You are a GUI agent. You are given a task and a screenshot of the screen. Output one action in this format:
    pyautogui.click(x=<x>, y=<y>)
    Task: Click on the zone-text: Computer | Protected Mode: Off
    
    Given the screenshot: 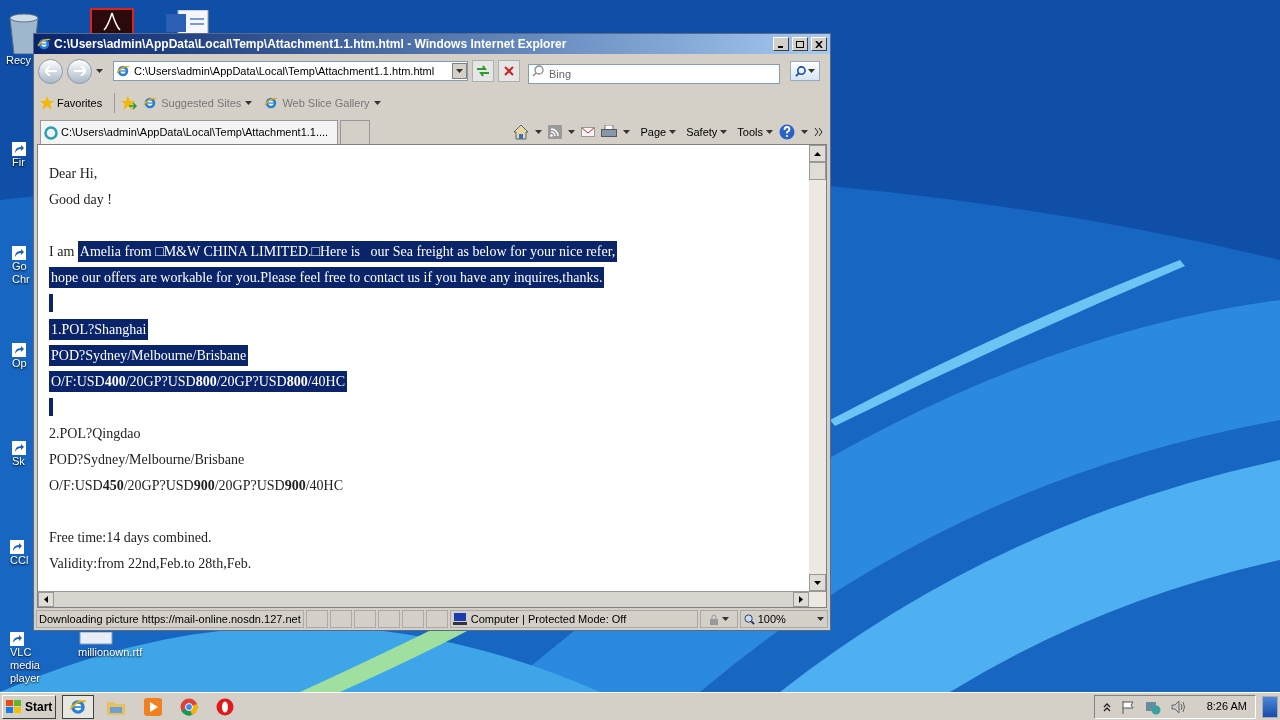 What is the action you would take?
    pyautogui.click(x=548, y=619)
    